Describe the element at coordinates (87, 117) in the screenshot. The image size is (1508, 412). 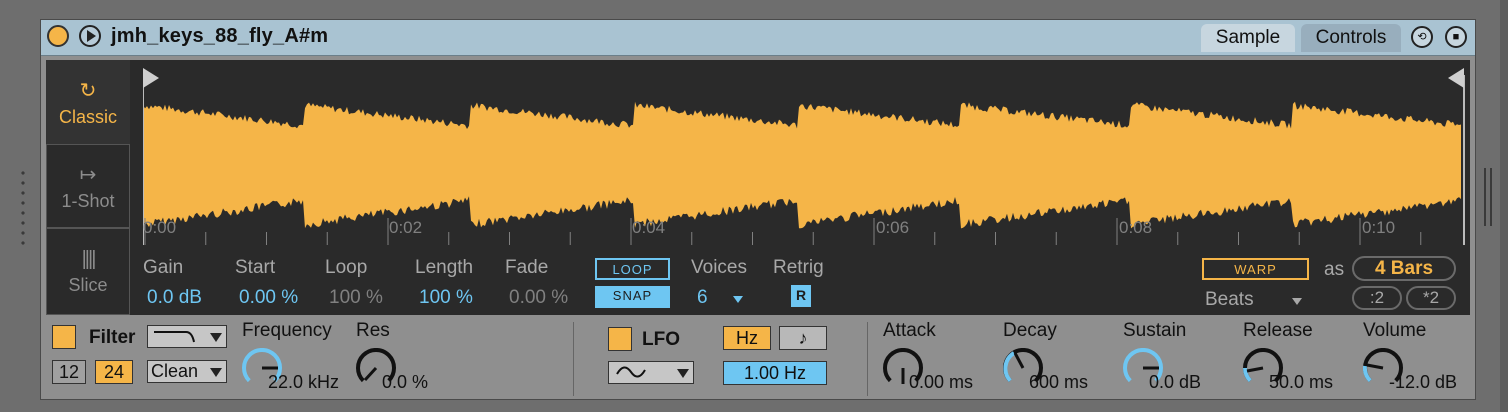
I see `mode-label: Classic` at that location.